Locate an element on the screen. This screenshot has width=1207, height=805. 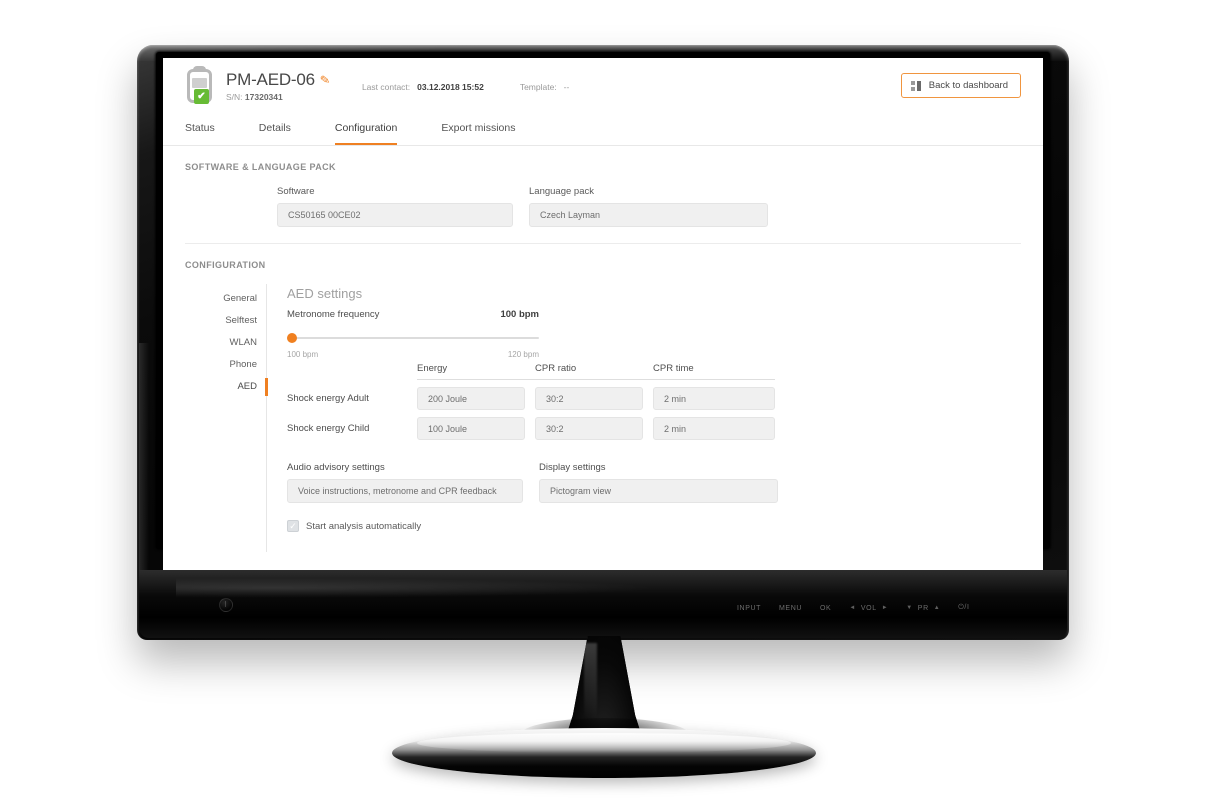
display-settings-value: Pictogram view is located at coordinates (658, 491).